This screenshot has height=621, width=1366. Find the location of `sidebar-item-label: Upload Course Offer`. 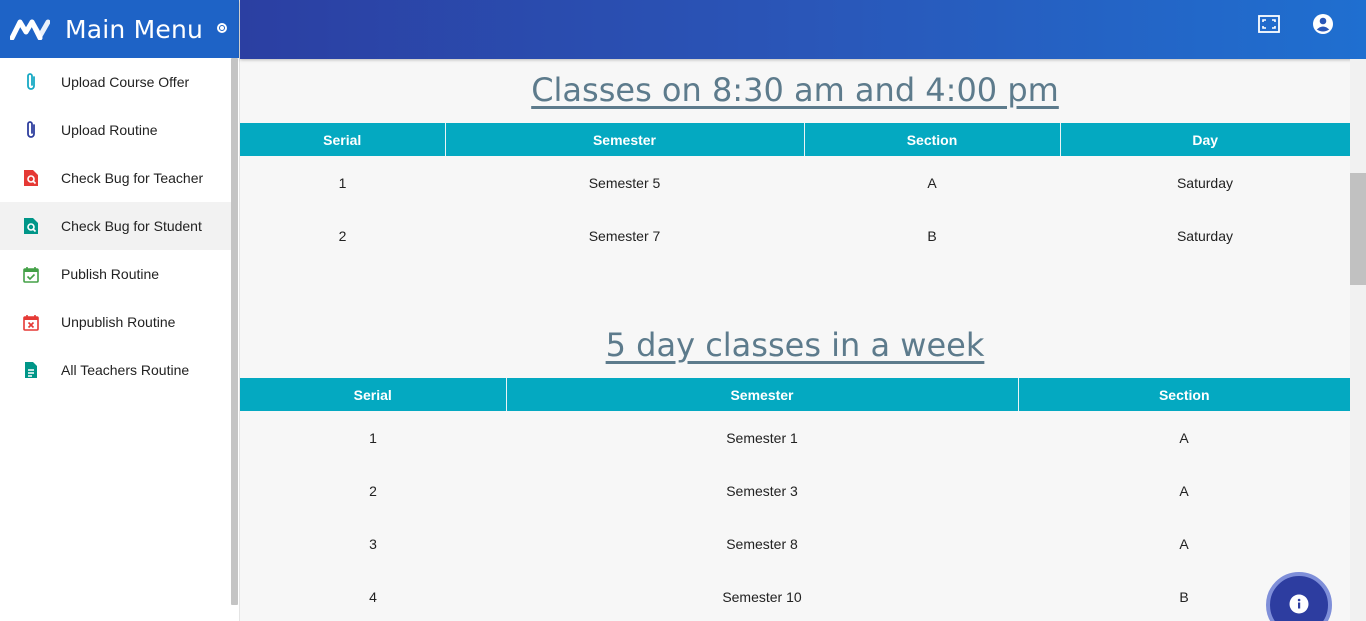

sidebar-item-label: Upload Course Offer is located at coordinates (125, 82).